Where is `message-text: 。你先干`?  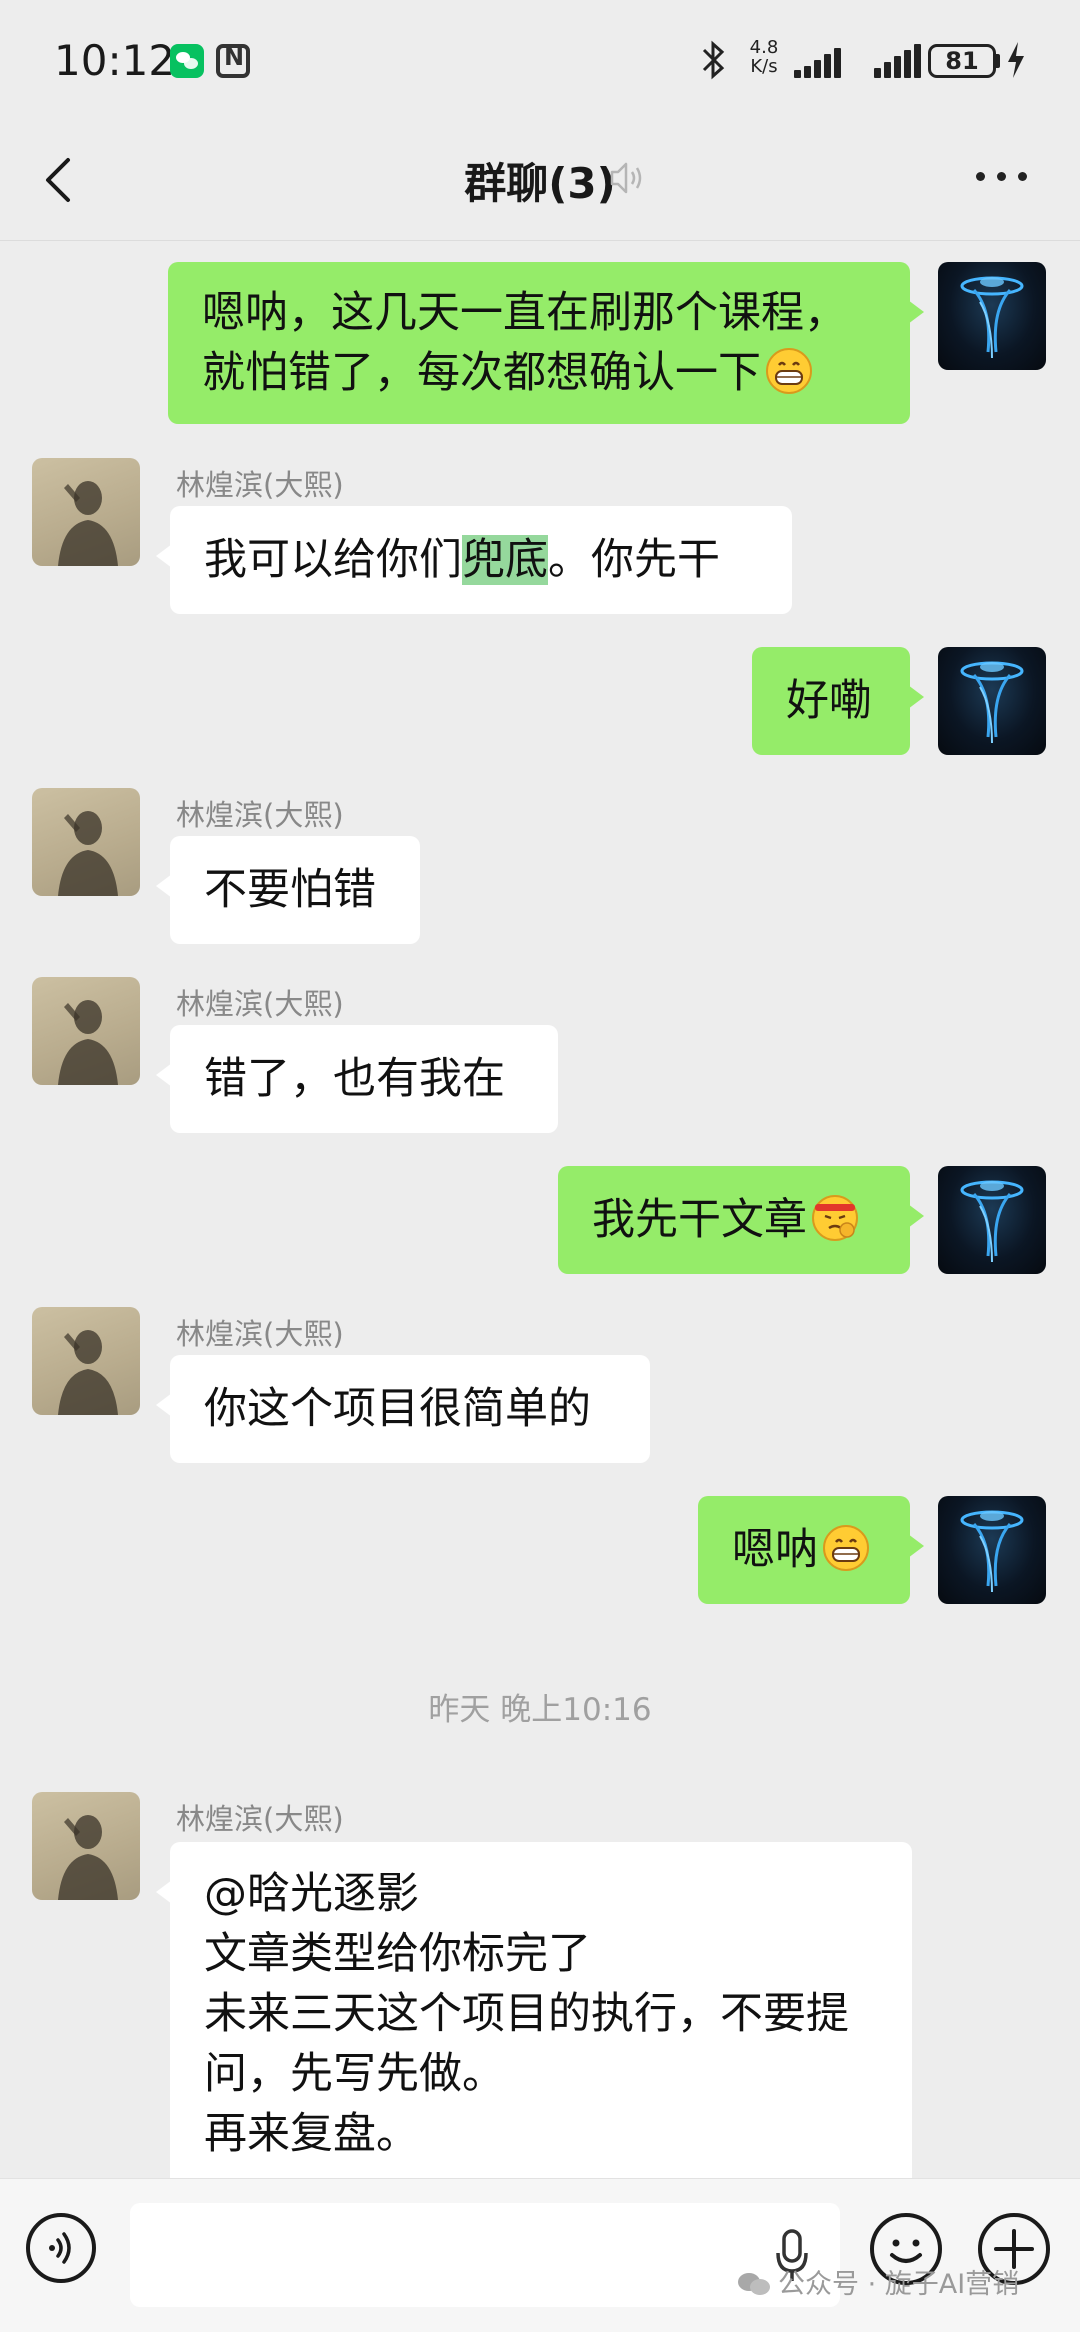 message-text: 。你先干 is located at coordinates (634, 560).